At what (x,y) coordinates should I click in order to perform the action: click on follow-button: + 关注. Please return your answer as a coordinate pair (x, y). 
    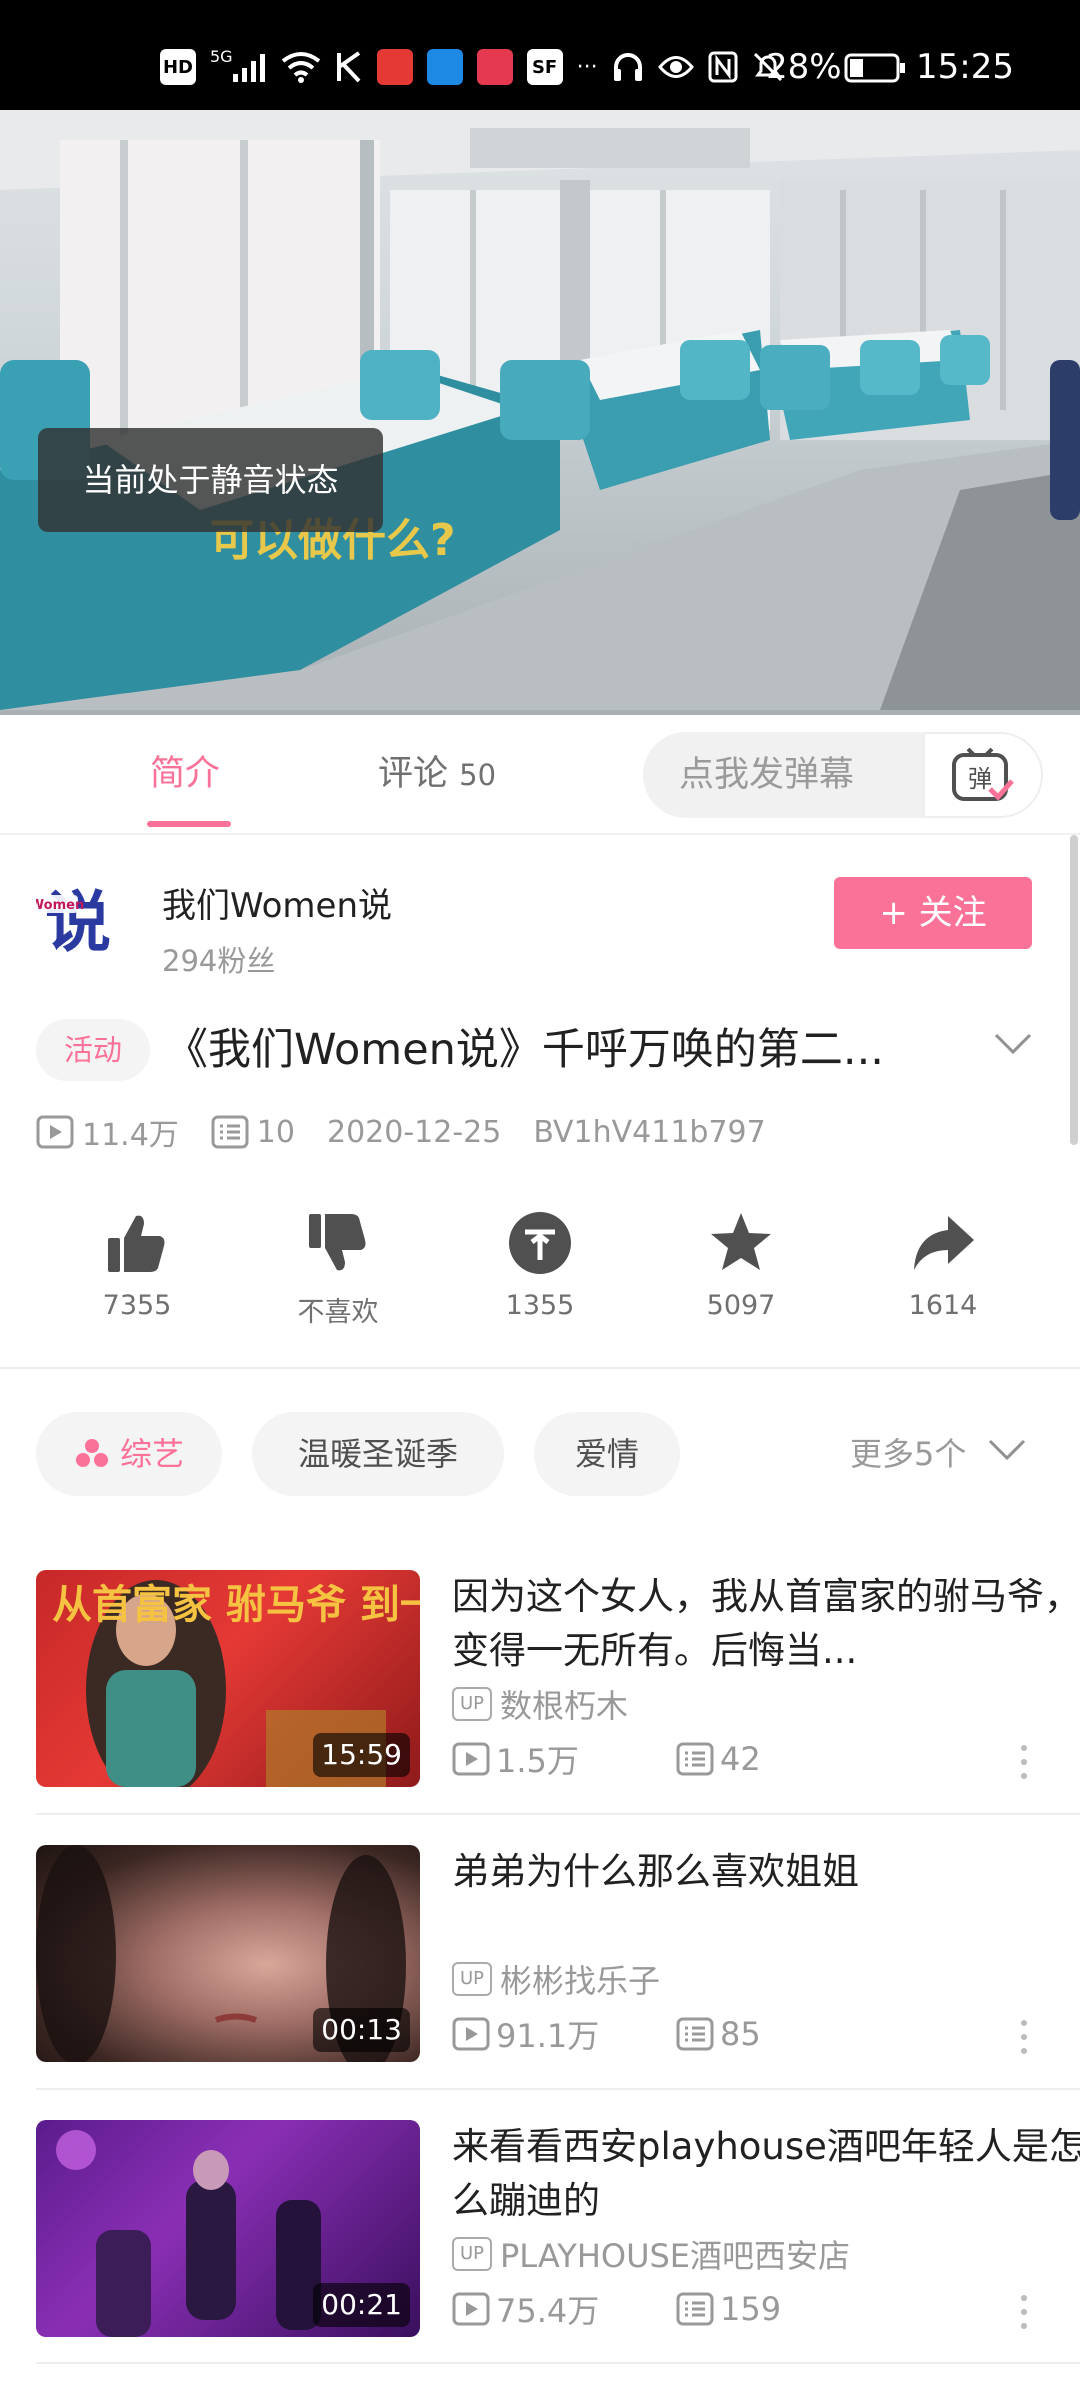
    Looking at the image, I should click on (933, 913).